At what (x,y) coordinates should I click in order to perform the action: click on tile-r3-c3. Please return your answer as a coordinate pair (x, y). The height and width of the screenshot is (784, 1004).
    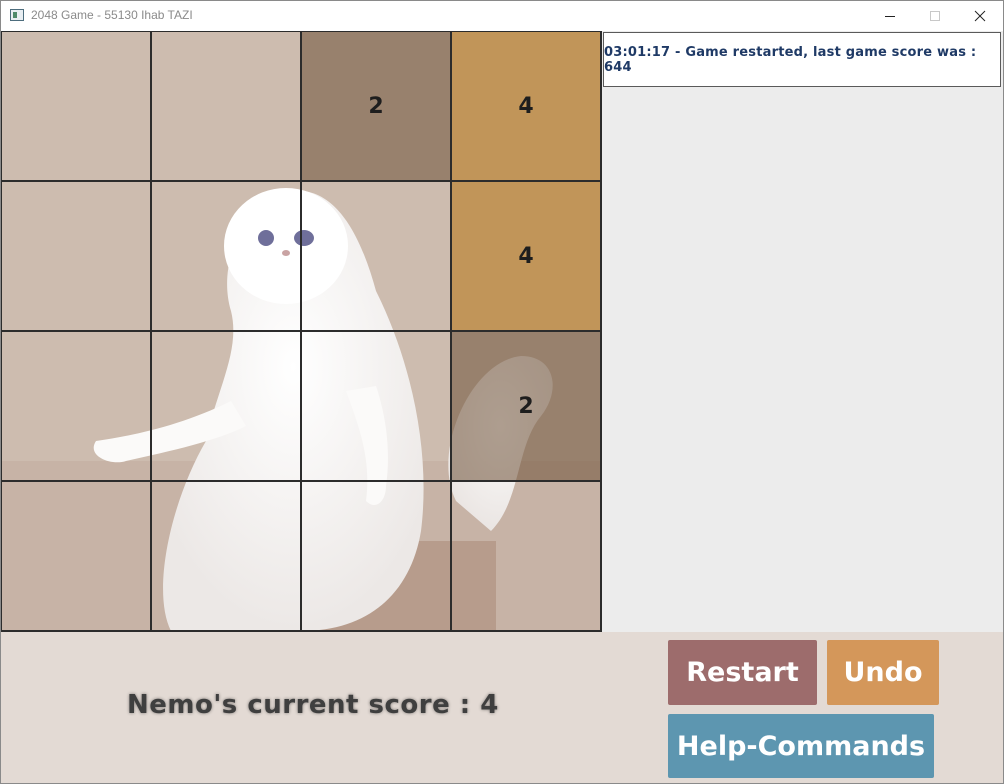
    Looking at the image, I should click on (376, 406).